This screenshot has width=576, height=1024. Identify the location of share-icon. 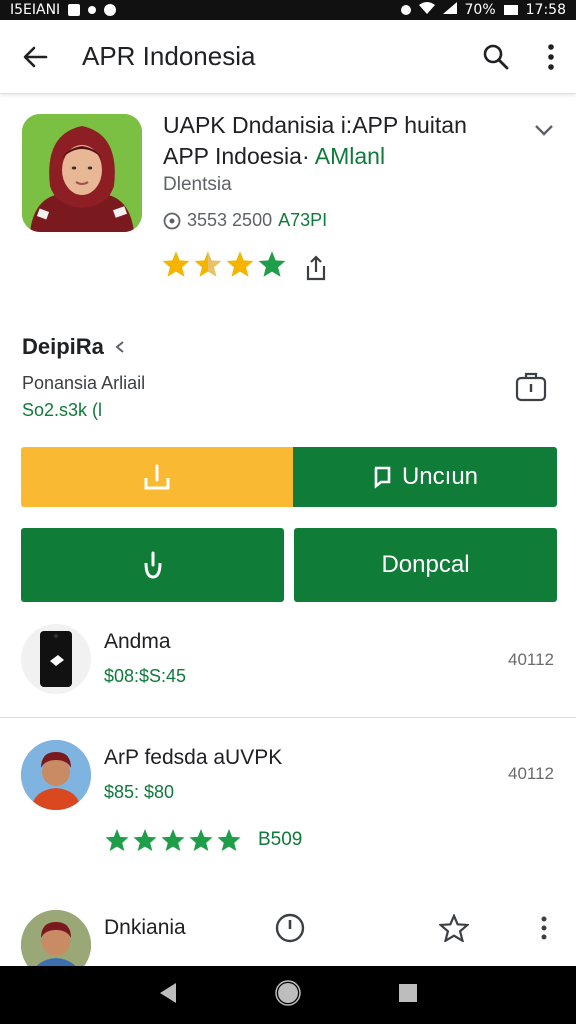
(316, 268).